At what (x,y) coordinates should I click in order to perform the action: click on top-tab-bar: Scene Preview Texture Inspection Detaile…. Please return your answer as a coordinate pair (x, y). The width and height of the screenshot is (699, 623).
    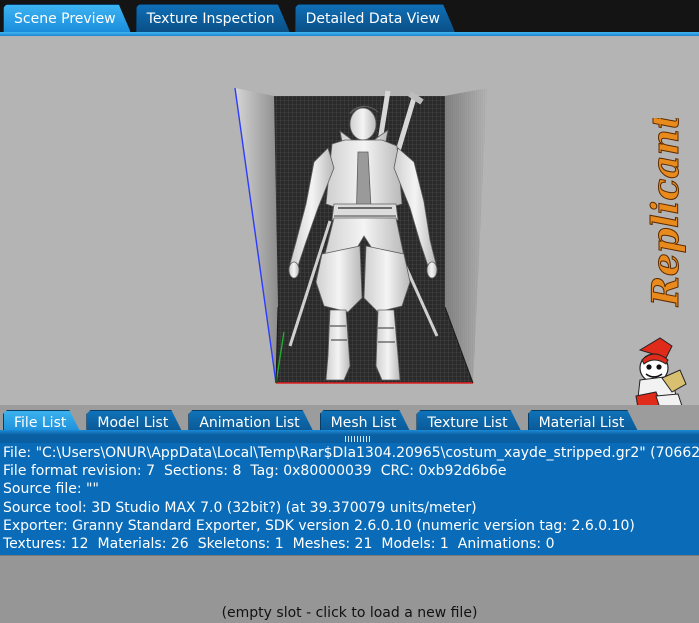
    Looking at the image, I should click on (349, 18).